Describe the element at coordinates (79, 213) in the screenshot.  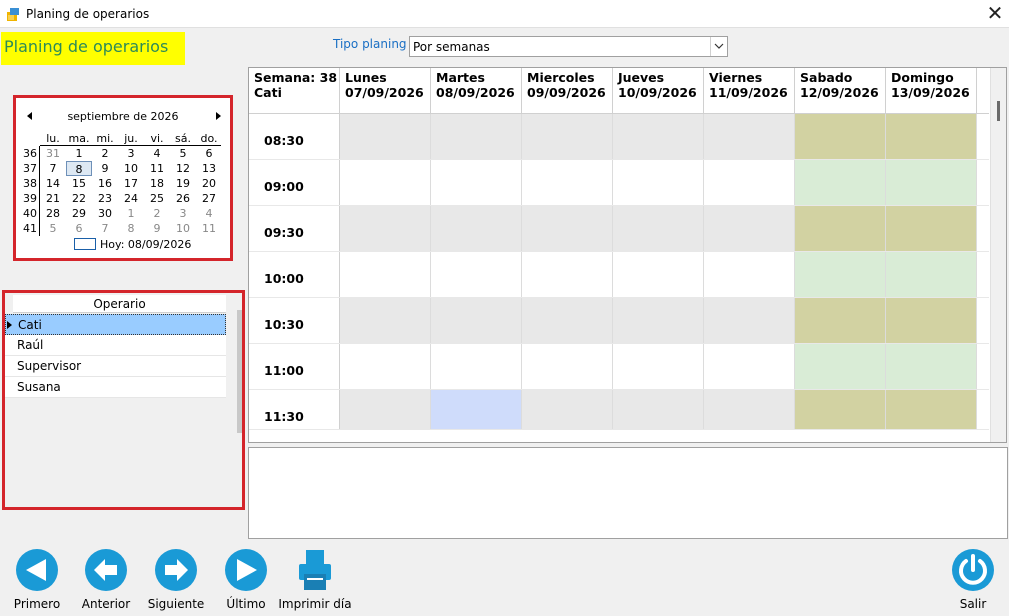
I see `calendar-day: 29` at that location.